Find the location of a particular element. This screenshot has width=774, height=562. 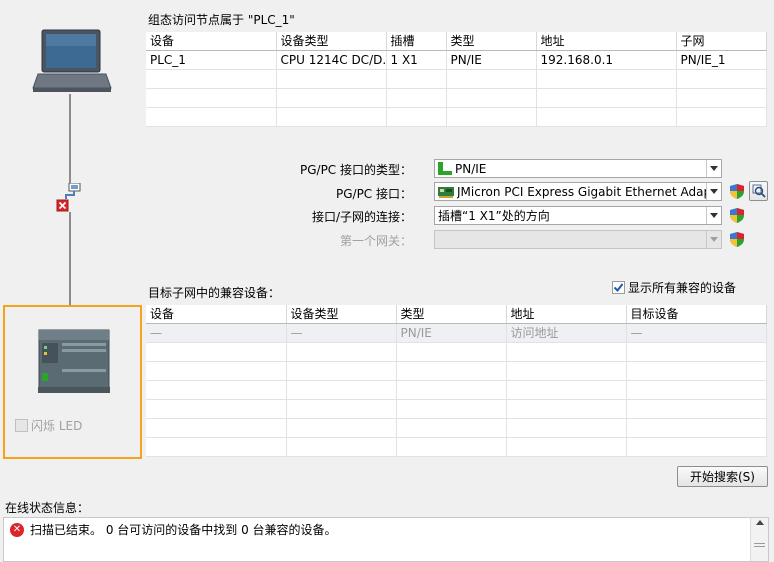

pgpc-type-label: PG/PC 接口的类型： is located at coordinates (355, 170).